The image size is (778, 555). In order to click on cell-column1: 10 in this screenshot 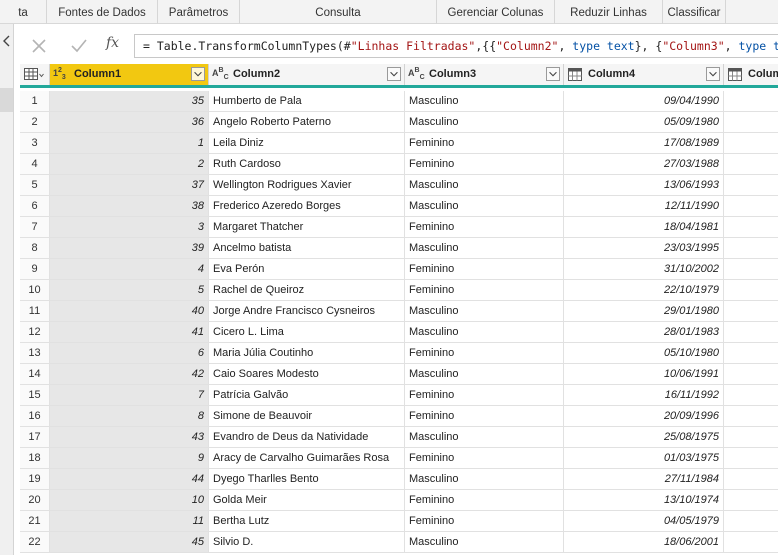, I will do `click(129, 500)`.